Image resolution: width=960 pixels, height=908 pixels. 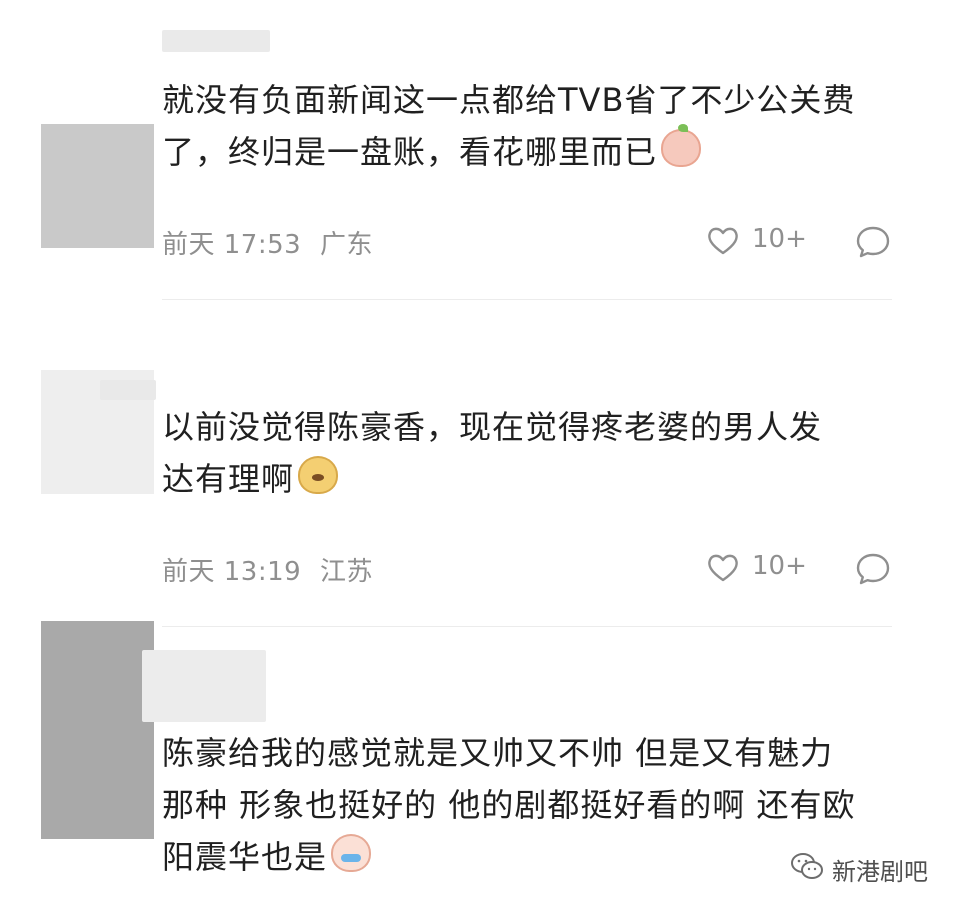 I want to click on watermark: 新港剧吧, so click(x=870, y=868).